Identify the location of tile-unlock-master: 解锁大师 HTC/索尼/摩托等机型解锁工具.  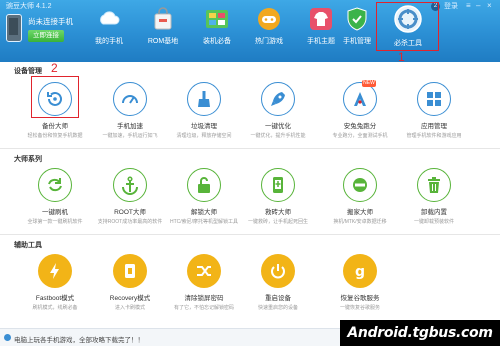
(204, 196).